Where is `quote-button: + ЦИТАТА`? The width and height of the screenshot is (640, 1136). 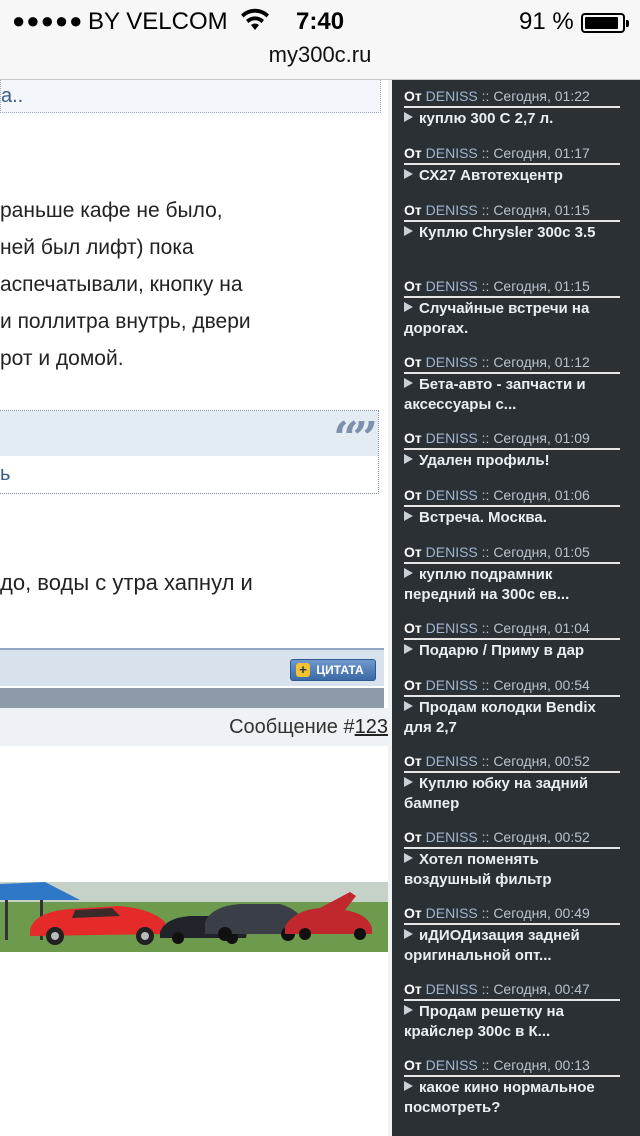
quote-button: + ЦИТАТА is located at coordinates (333, 670).